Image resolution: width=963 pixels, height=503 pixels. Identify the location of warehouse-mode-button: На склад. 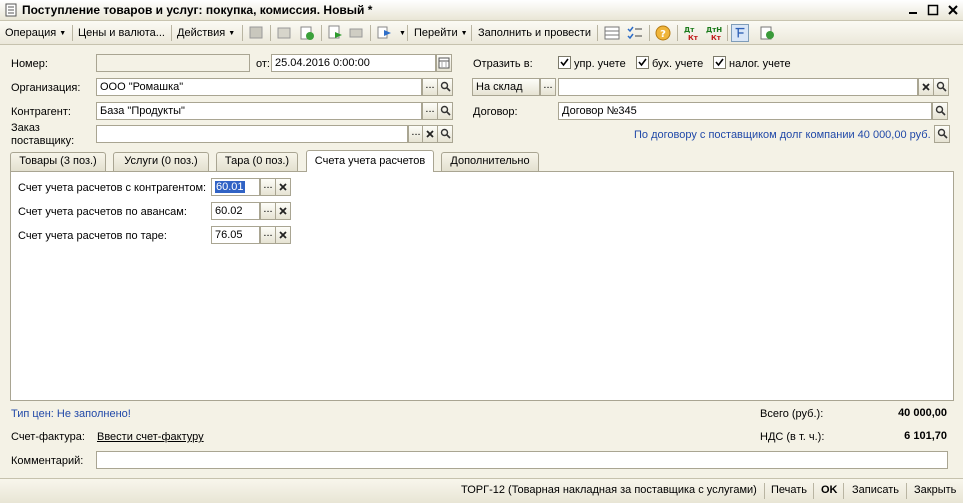
(506, 87).